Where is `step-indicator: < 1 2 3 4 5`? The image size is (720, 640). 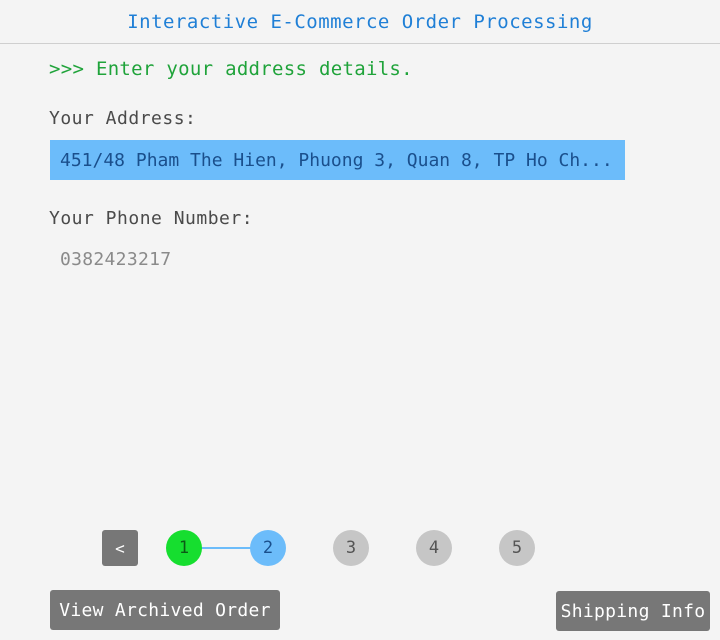 step-indicator: < 1 2 3 4 5 is located at coordinates (360, 548).